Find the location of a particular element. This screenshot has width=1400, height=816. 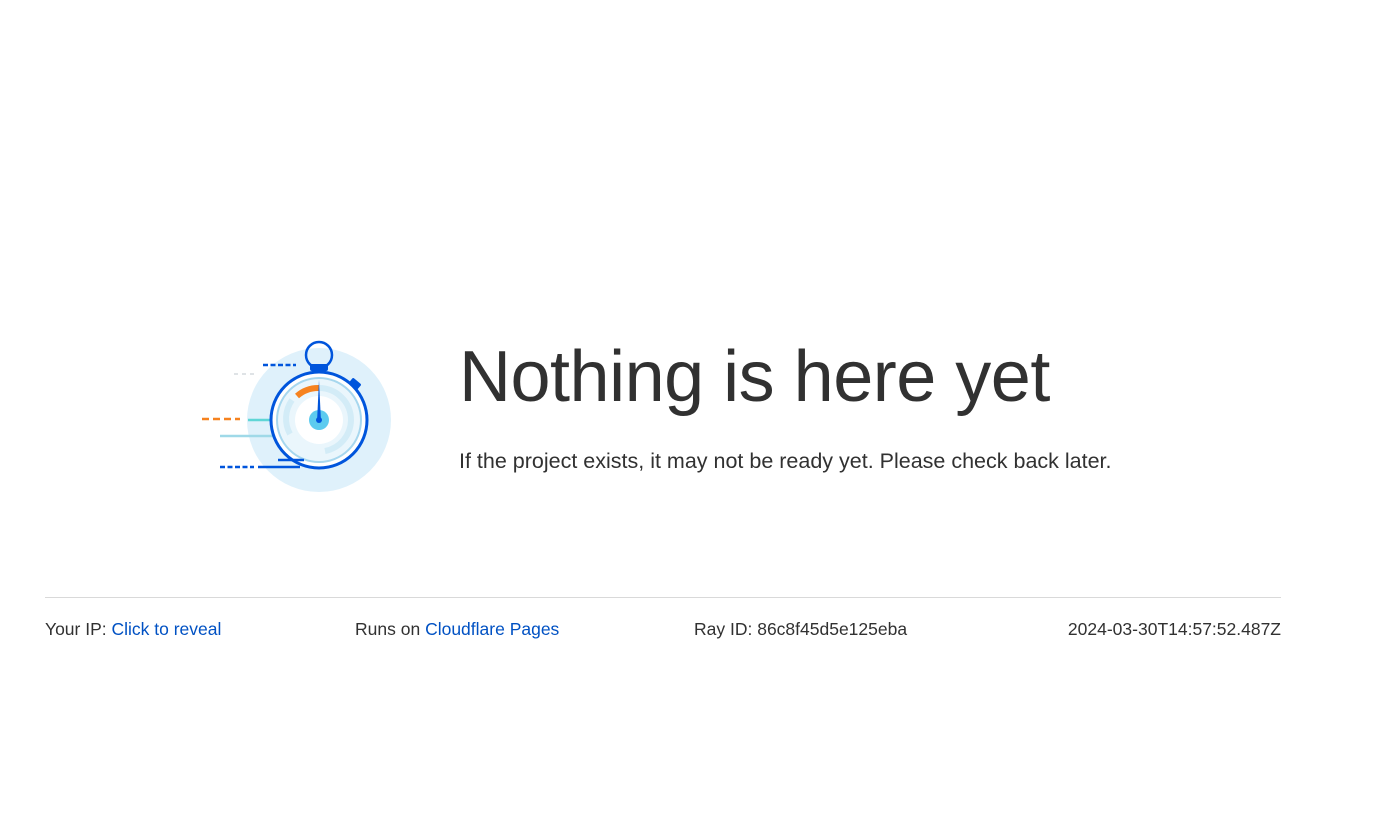

stopwatch-icon is located at coordinates (296, 416).